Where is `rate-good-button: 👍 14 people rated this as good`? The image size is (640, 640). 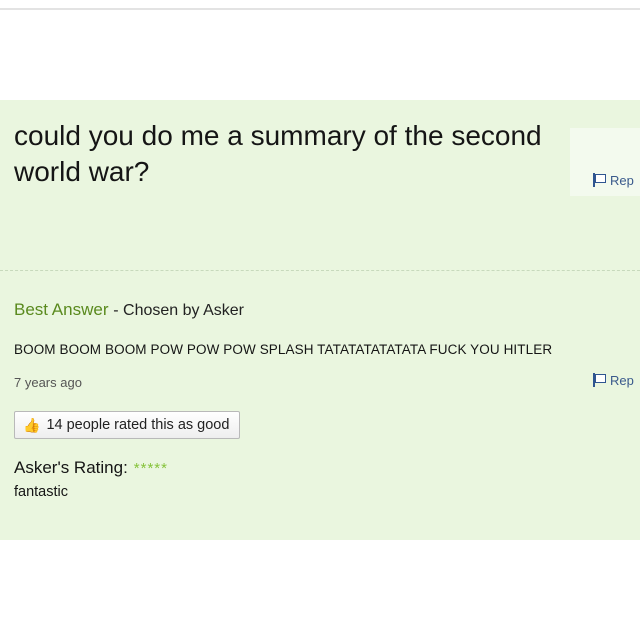
rate-good-button: 👍 14 people rated this as good is located at coordinates (127, 425).